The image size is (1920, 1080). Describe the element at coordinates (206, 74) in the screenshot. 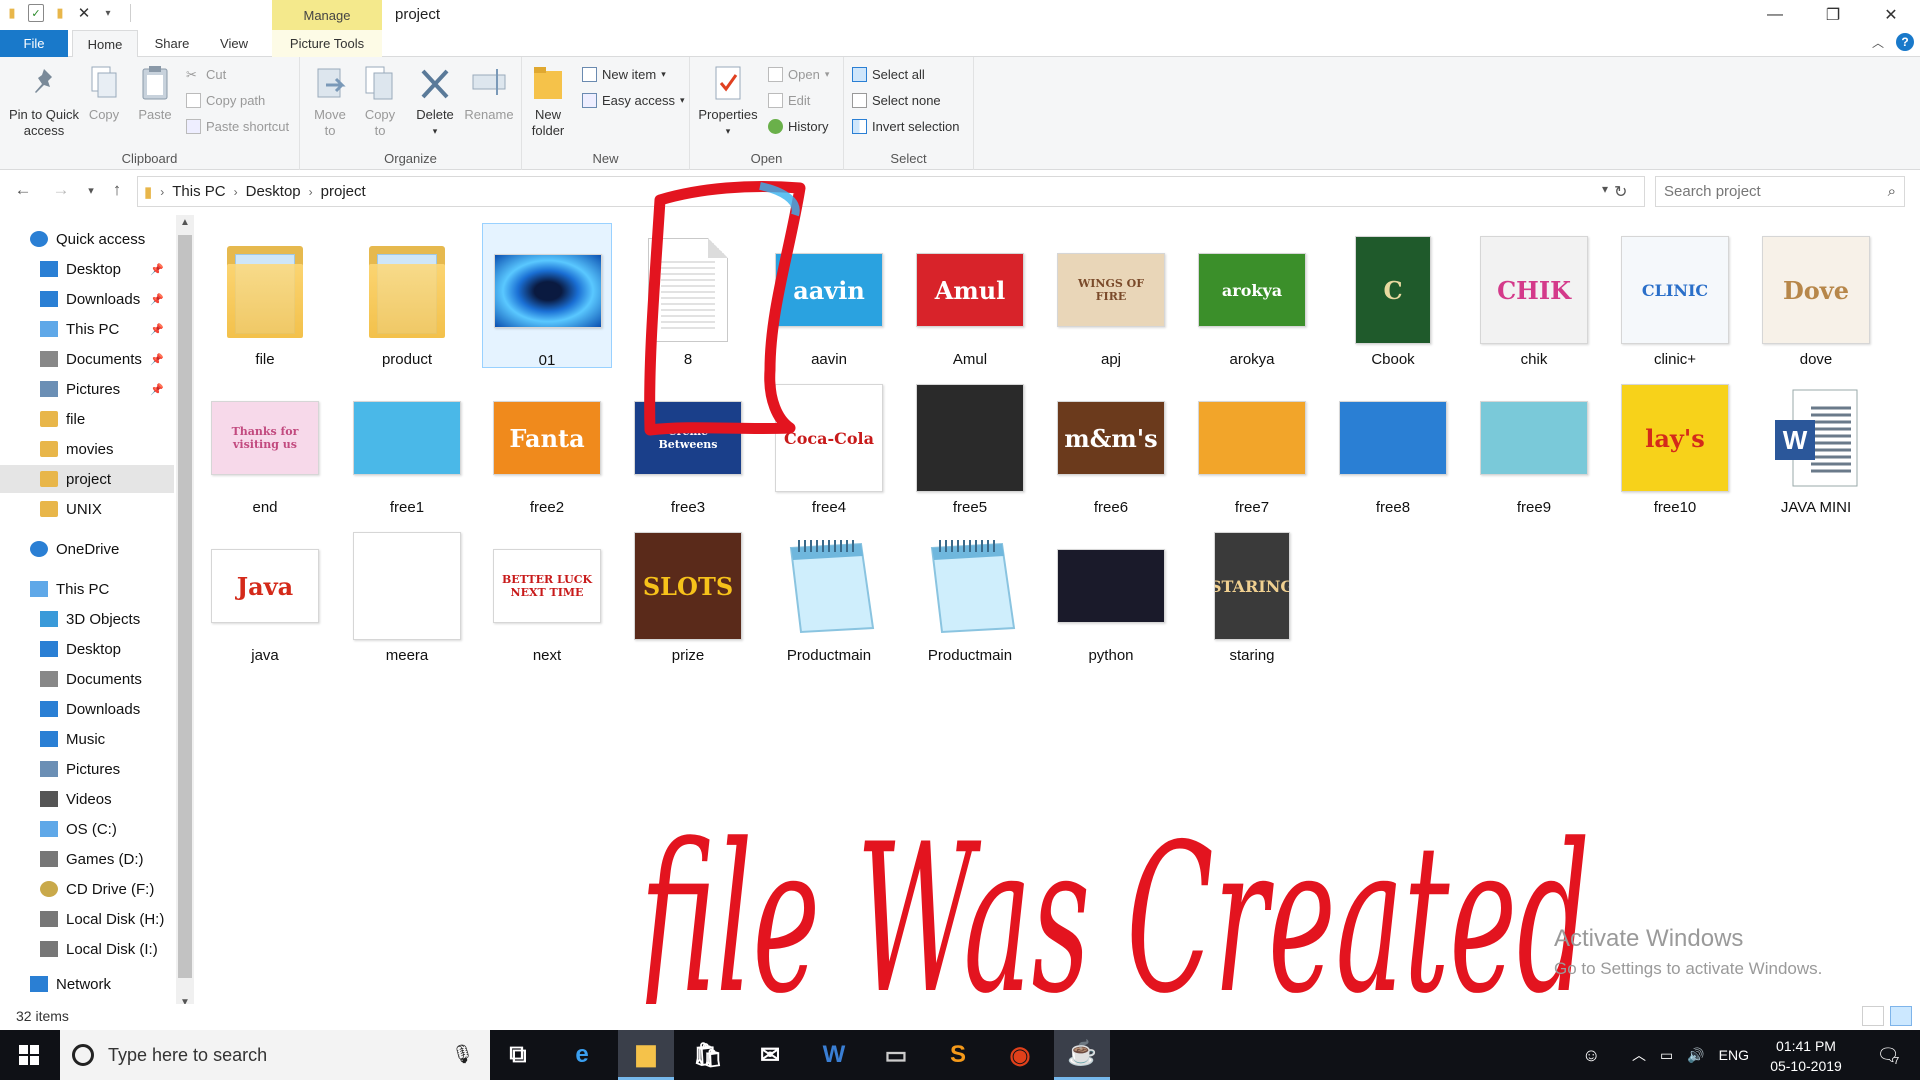

I see `cut-button: ✂ Cut` at that location.